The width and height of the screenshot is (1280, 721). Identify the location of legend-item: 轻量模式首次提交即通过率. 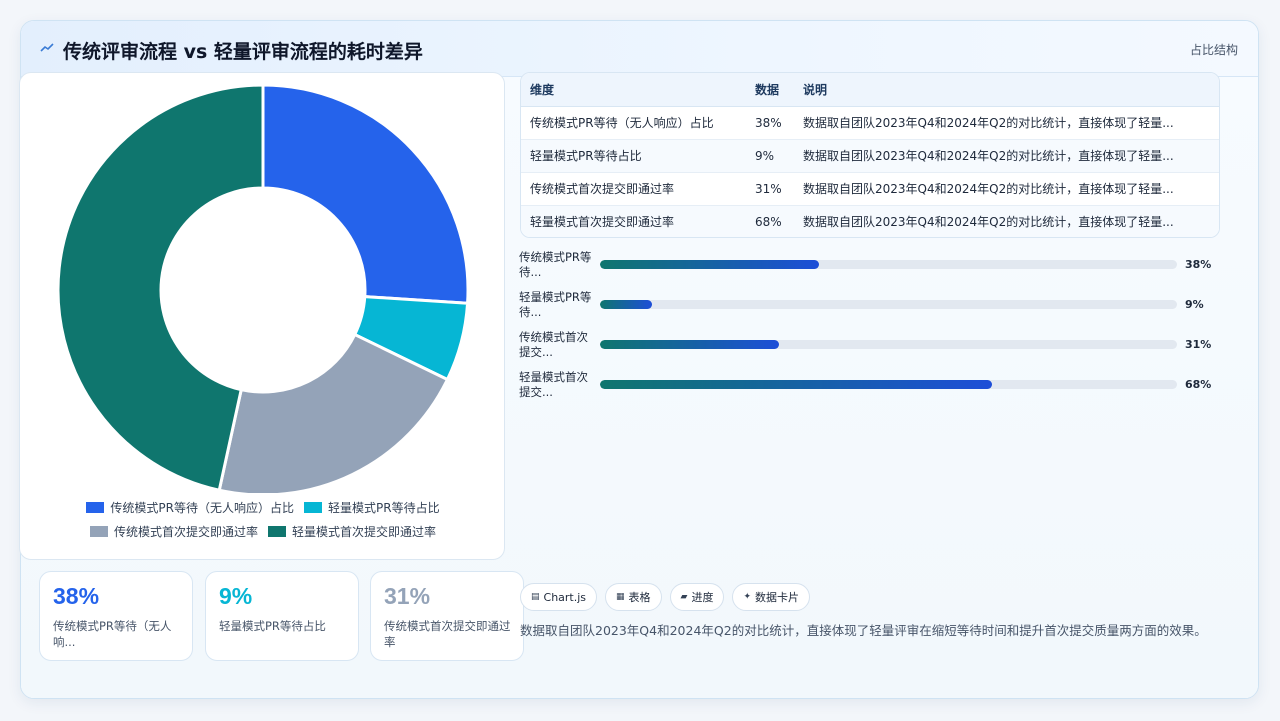
(352, 531).